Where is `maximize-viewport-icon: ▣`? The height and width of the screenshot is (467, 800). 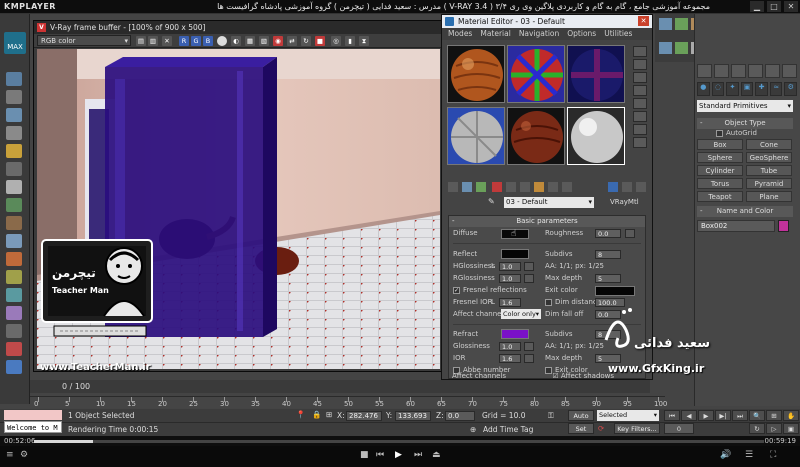 maximize-viewport-icon: ▣ is located at coordinates (791, 428).